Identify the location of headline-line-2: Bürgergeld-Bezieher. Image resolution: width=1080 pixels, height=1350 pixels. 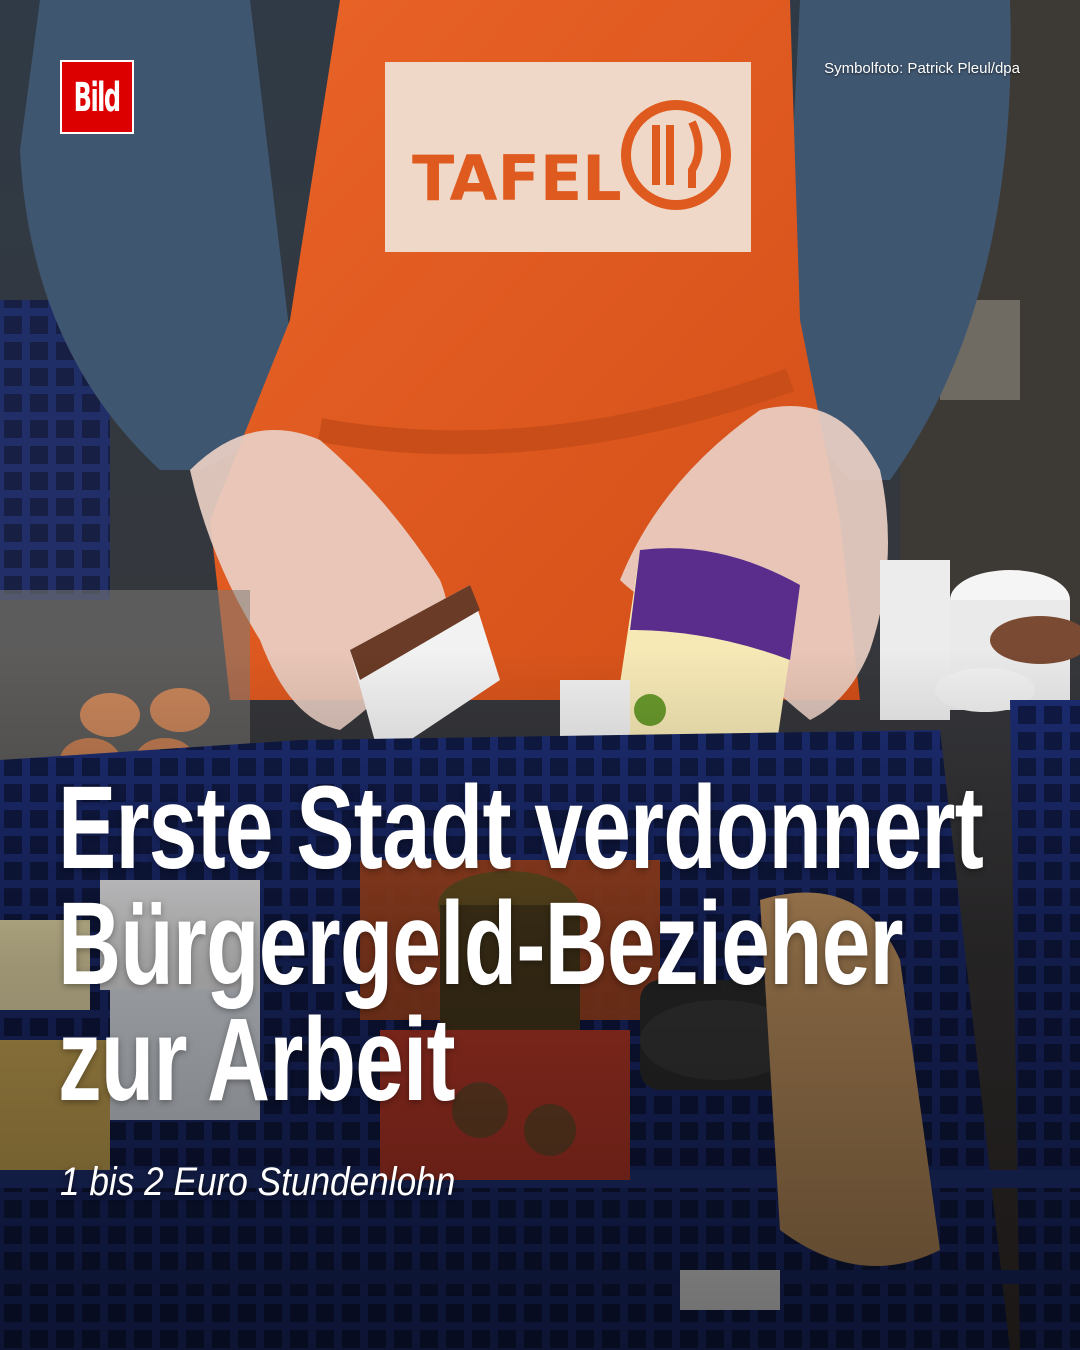
(481, 944).